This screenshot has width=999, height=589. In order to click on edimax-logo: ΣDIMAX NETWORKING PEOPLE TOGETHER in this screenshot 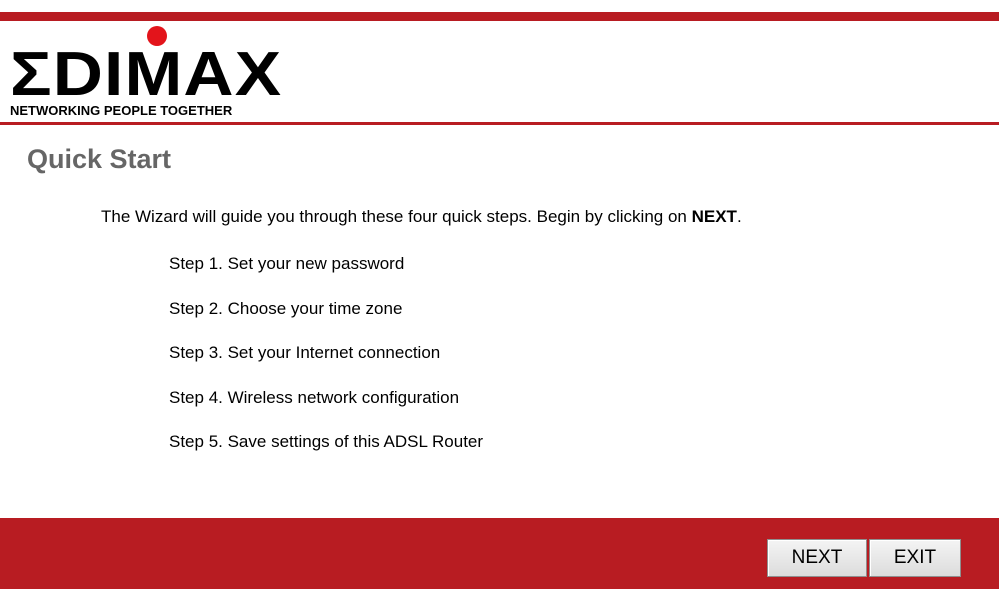, I will do `click(180, 72)`.